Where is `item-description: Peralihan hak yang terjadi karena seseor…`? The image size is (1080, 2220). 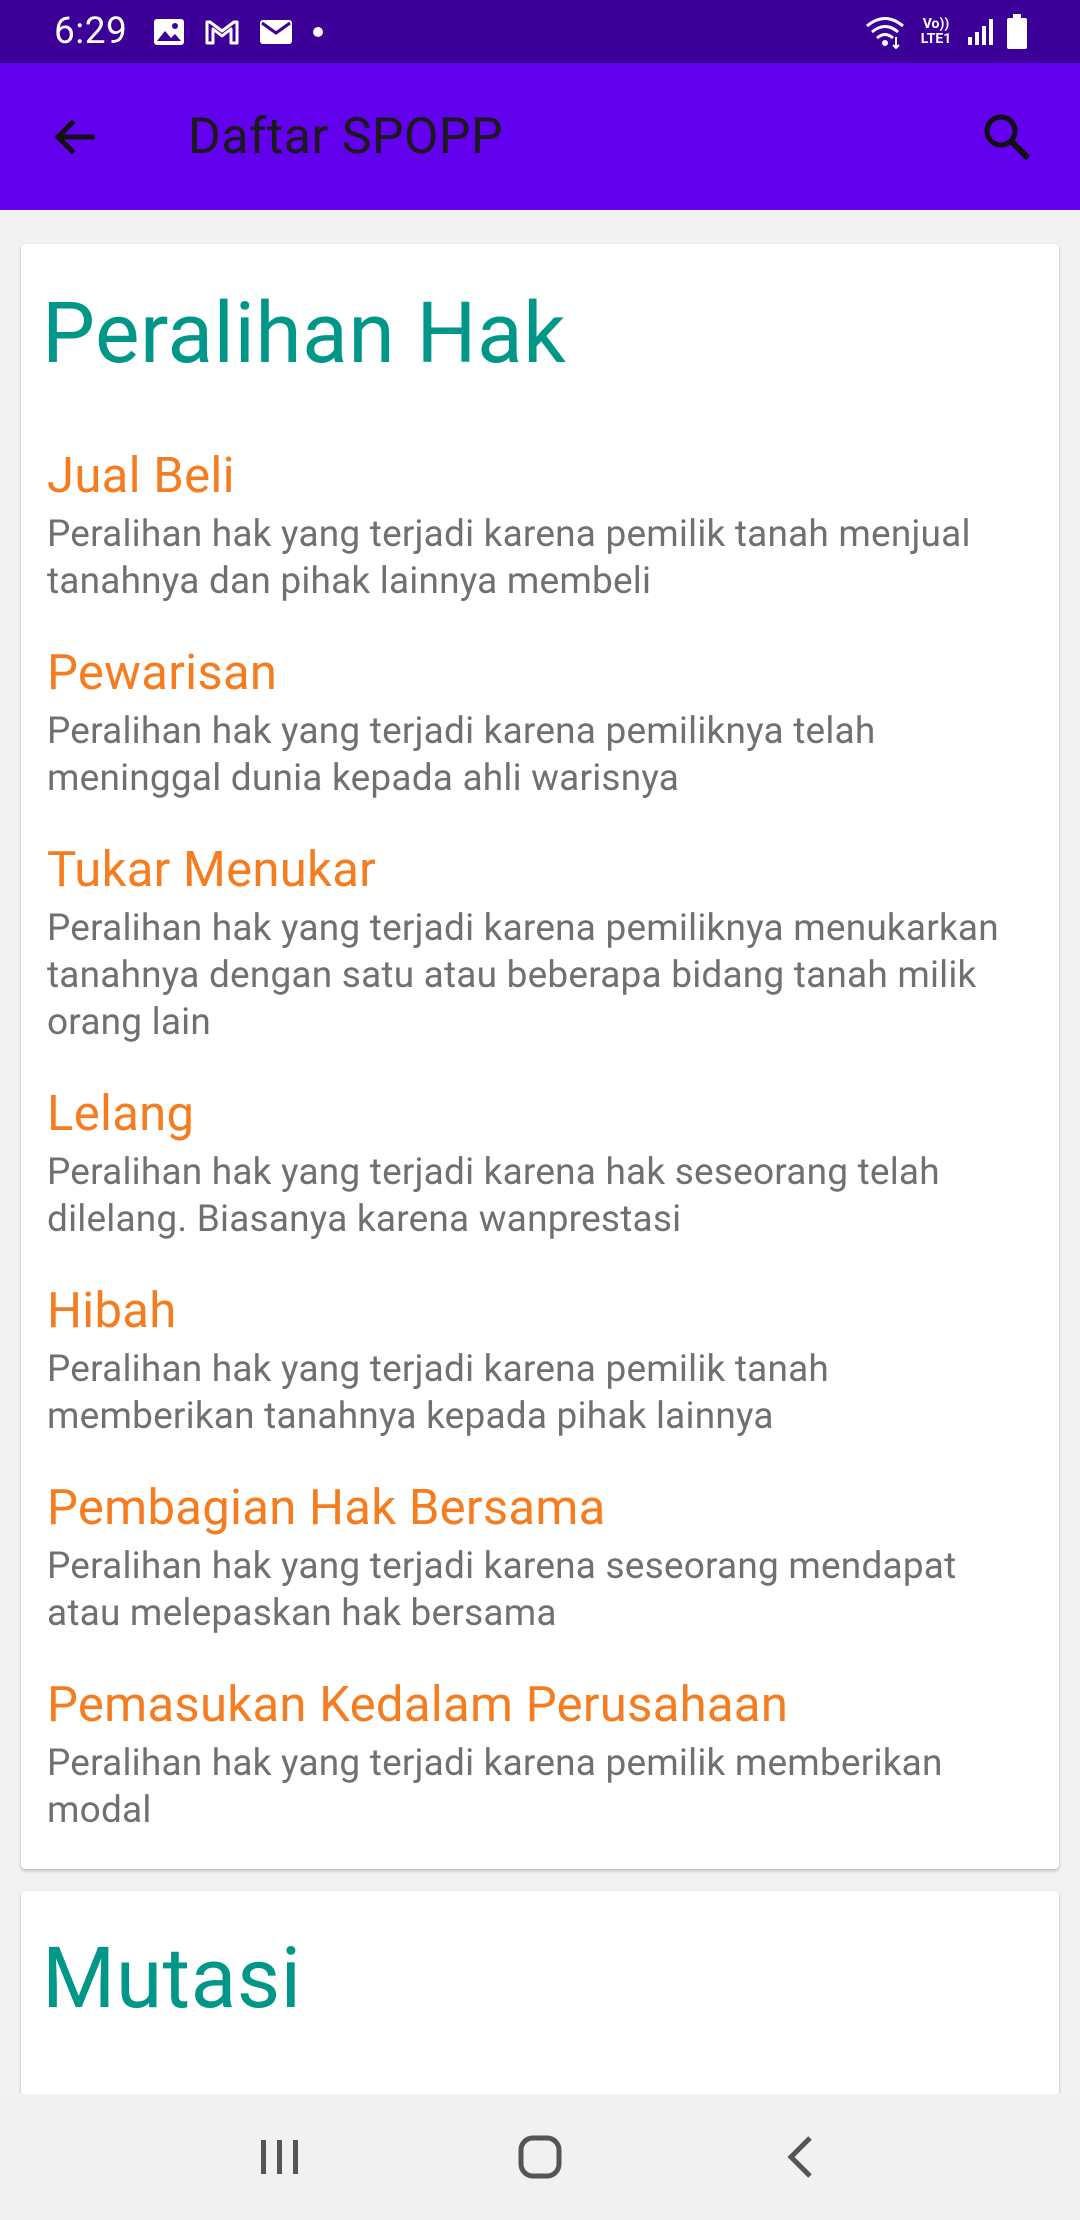
item-description: Peralihan hak yang terjadi karena seseor… is located at coordinates (502, 1590).